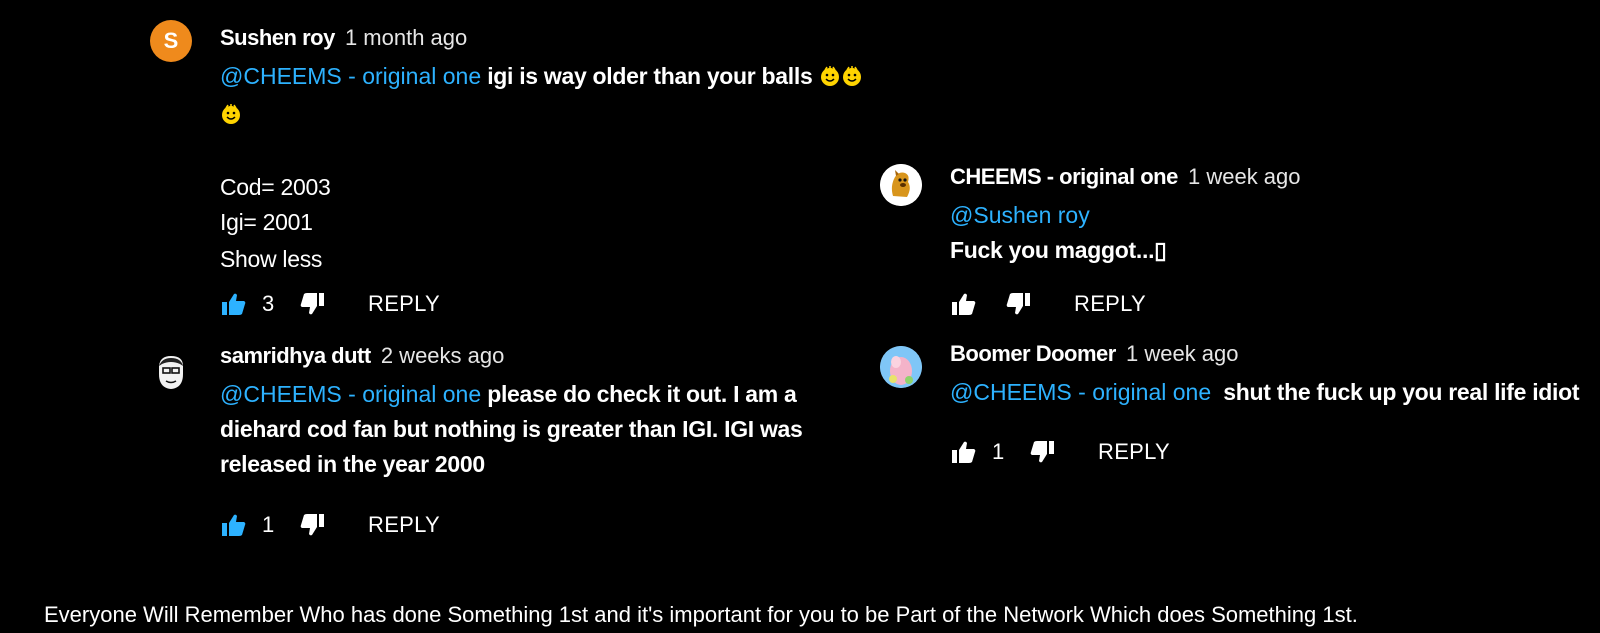  What do you see at coordinates (295, 355) in the screenshot?
I see `author-name: samridhya dutt` at bounding box center [295, 355].